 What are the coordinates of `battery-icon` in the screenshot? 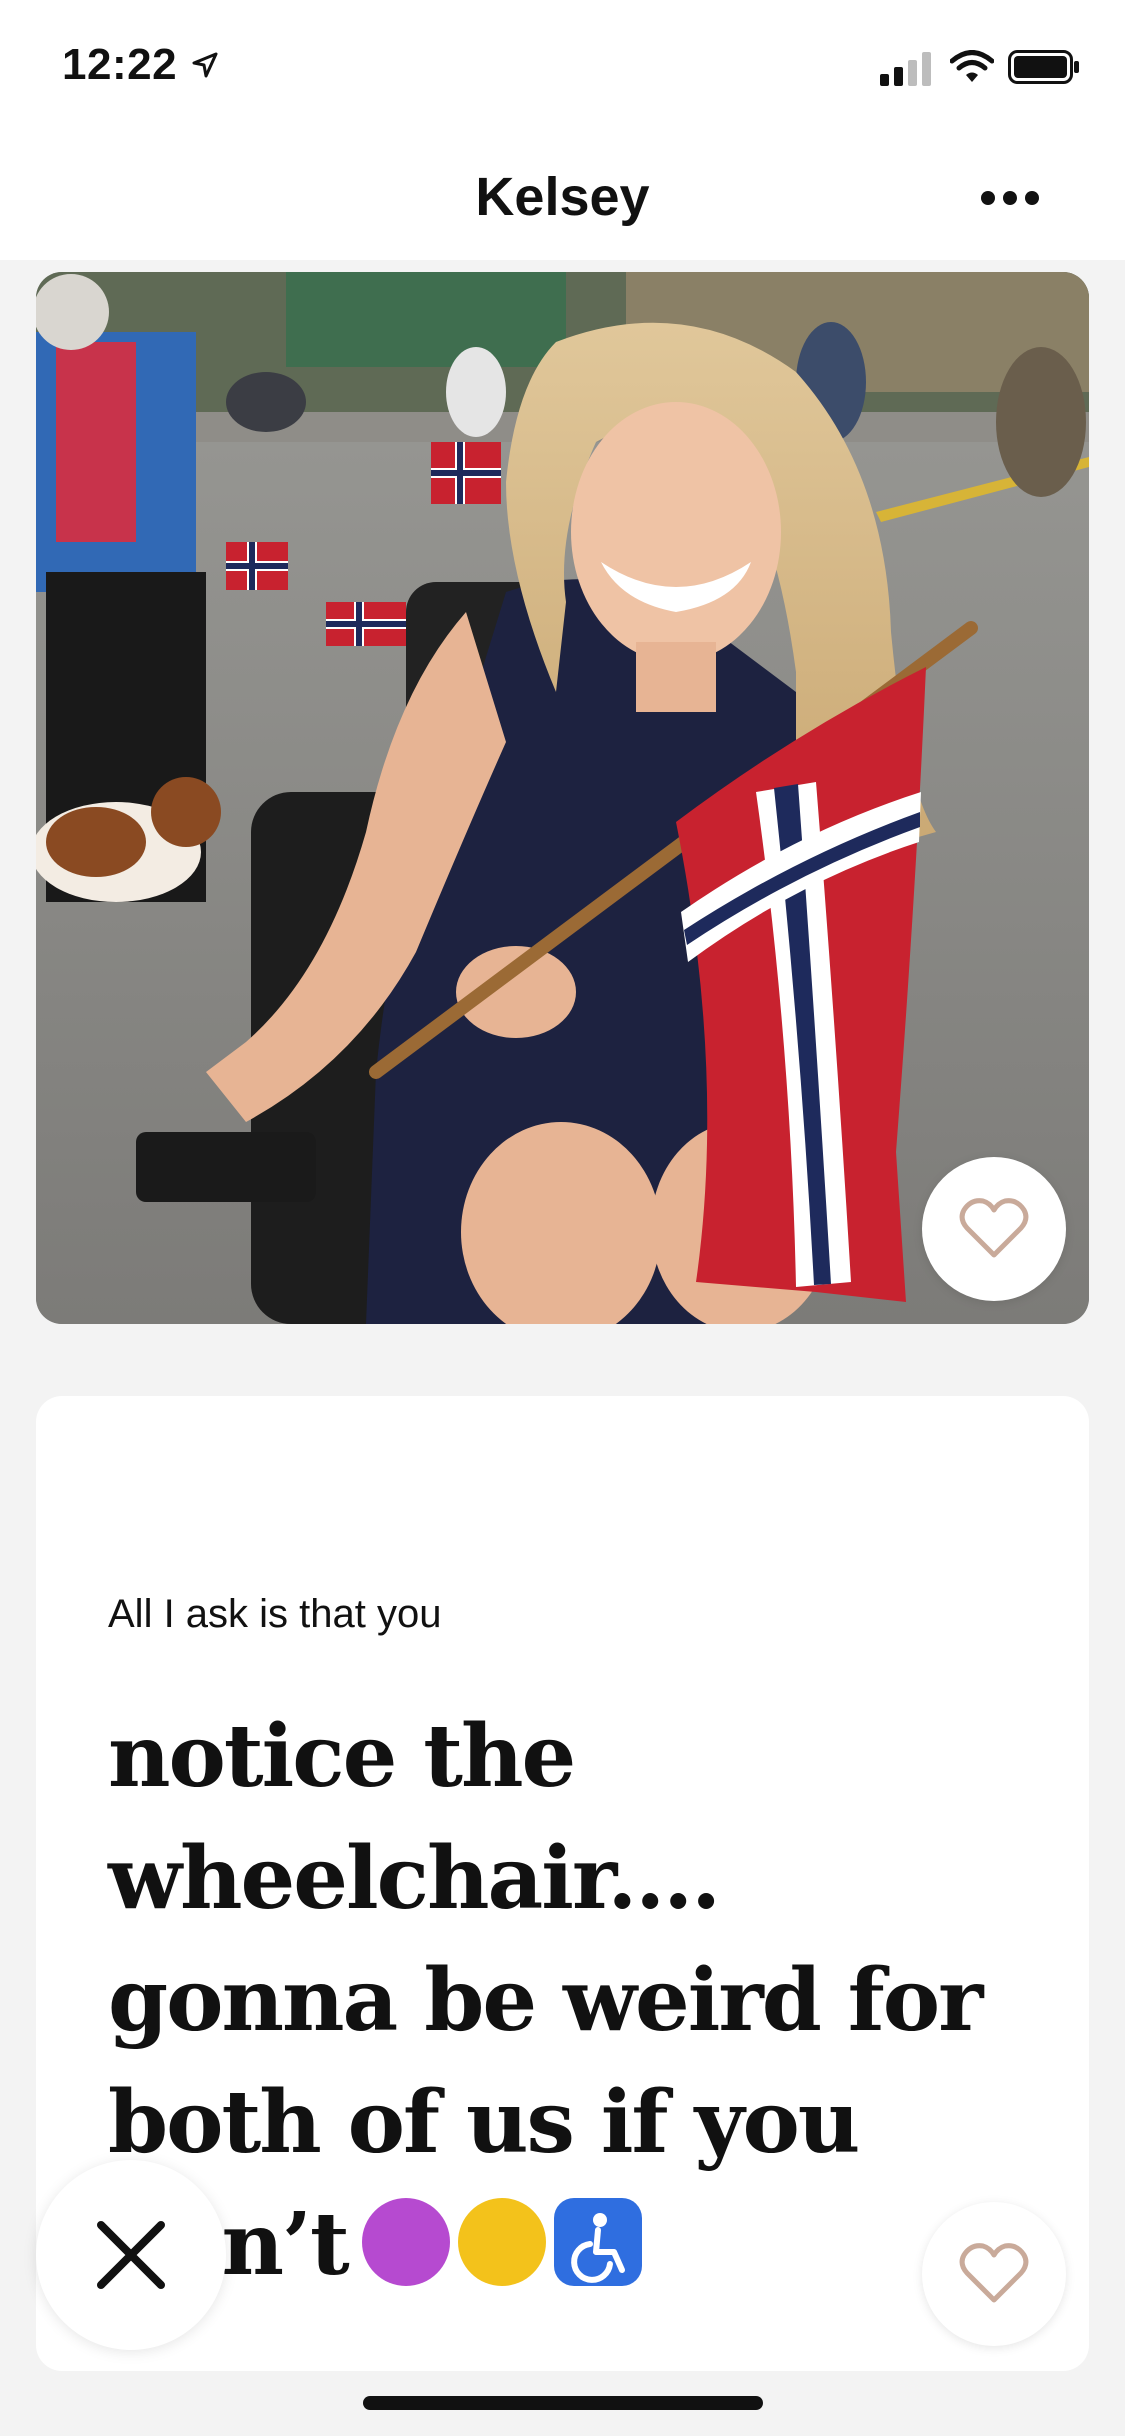 It's located at (1044, 69).